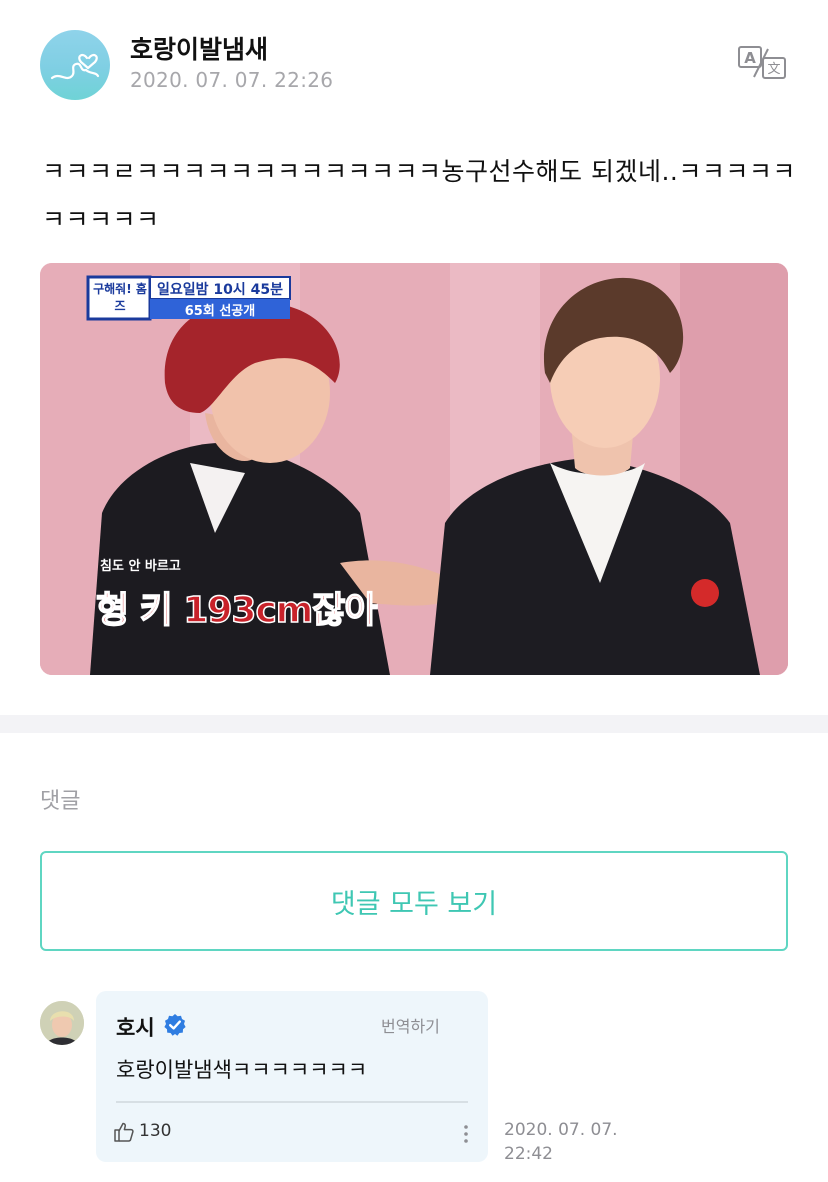 The height and width of the screenshot is (1182, 828). I want to click on comments-section-label: 댓글, so click(60, 801).